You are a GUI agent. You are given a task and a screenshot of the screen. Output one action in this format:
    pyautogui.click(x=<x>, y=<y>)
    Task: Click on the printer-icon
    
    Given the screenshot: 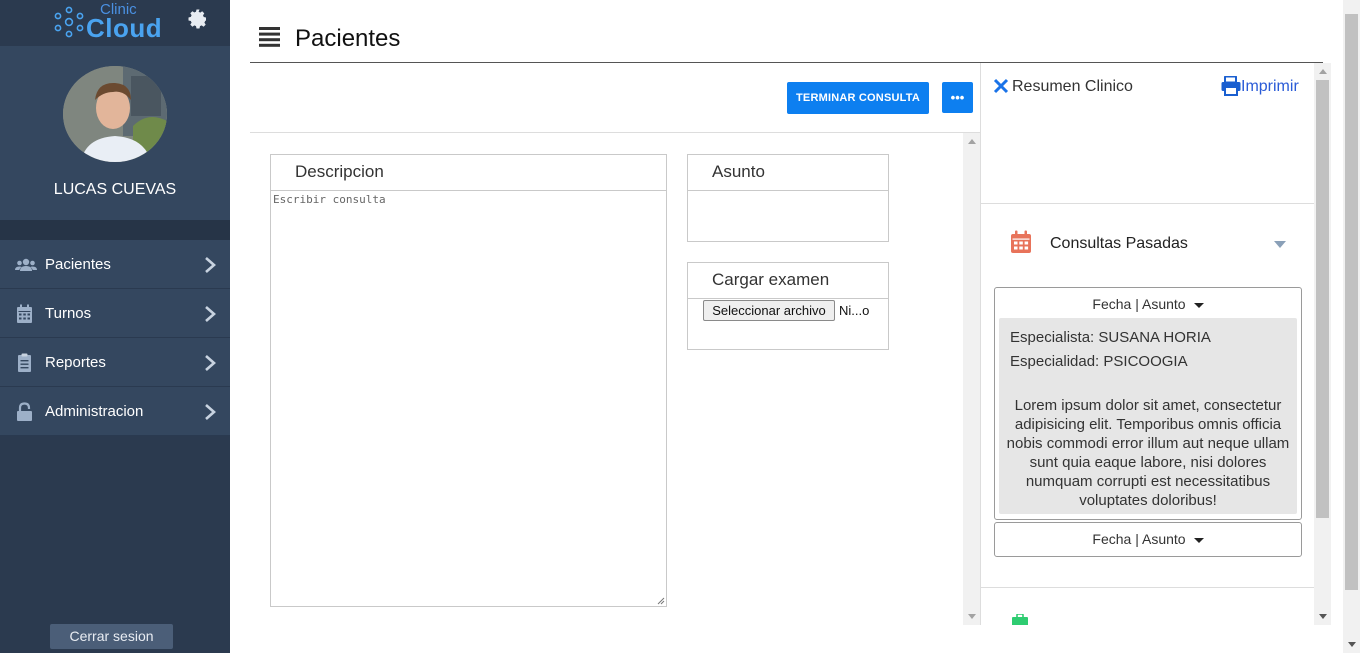 What is the action you would take?
    pyautogui.click(x=1231, y=86)
    